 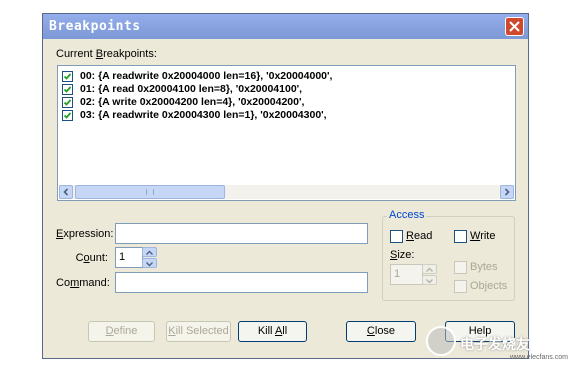 I want to click on spin-up-button, so click(x=149, y=252).